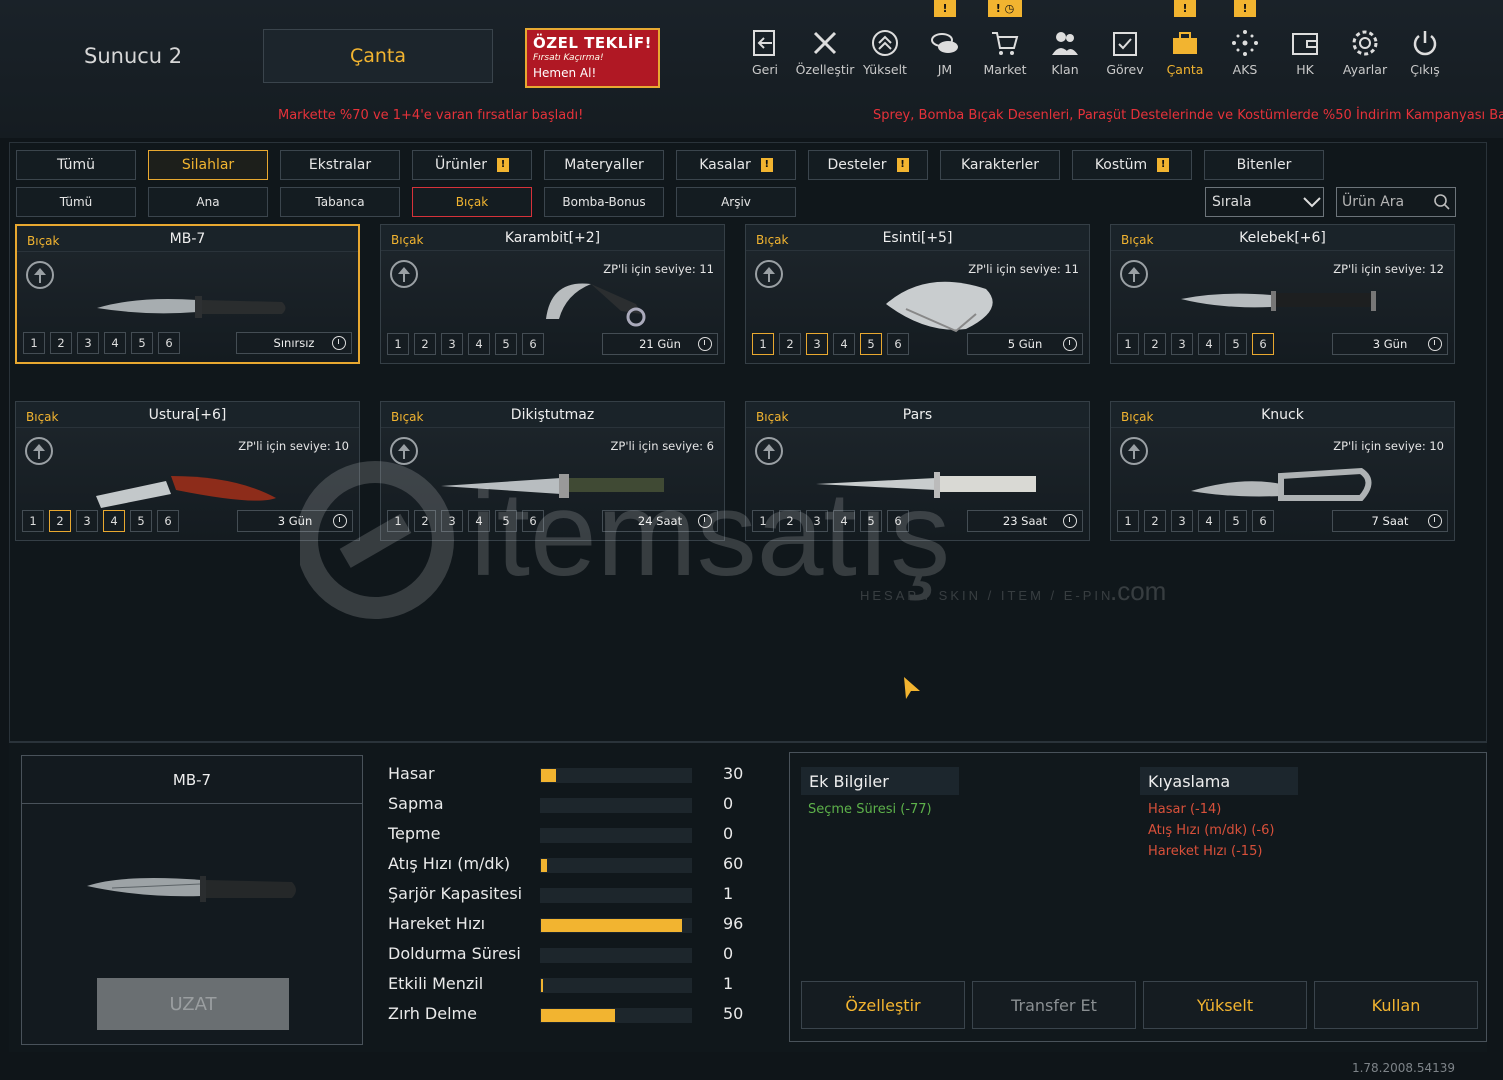 The height and width of the screenshot is (1080, 1503). Describe the element at coordinates (187, 294) in the screenshot. I see `item-card: Bıçak MB-7 1 2 3 4 5 6 Sınırsız` at that location.